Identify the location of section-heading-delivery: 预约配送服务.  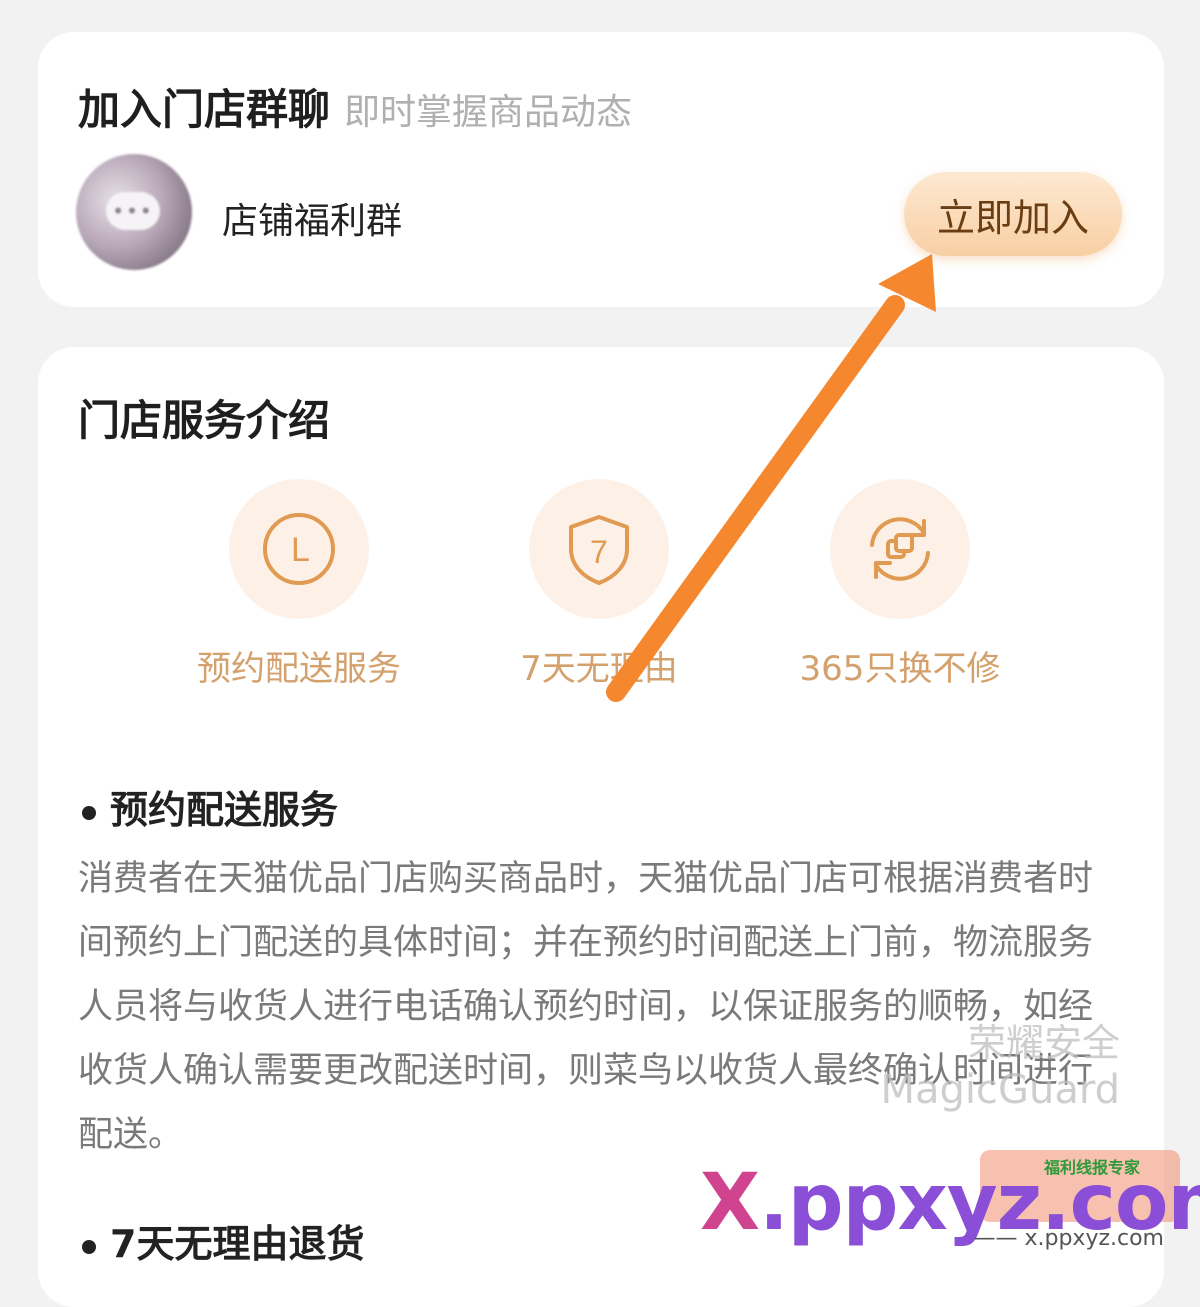
(210, 806).